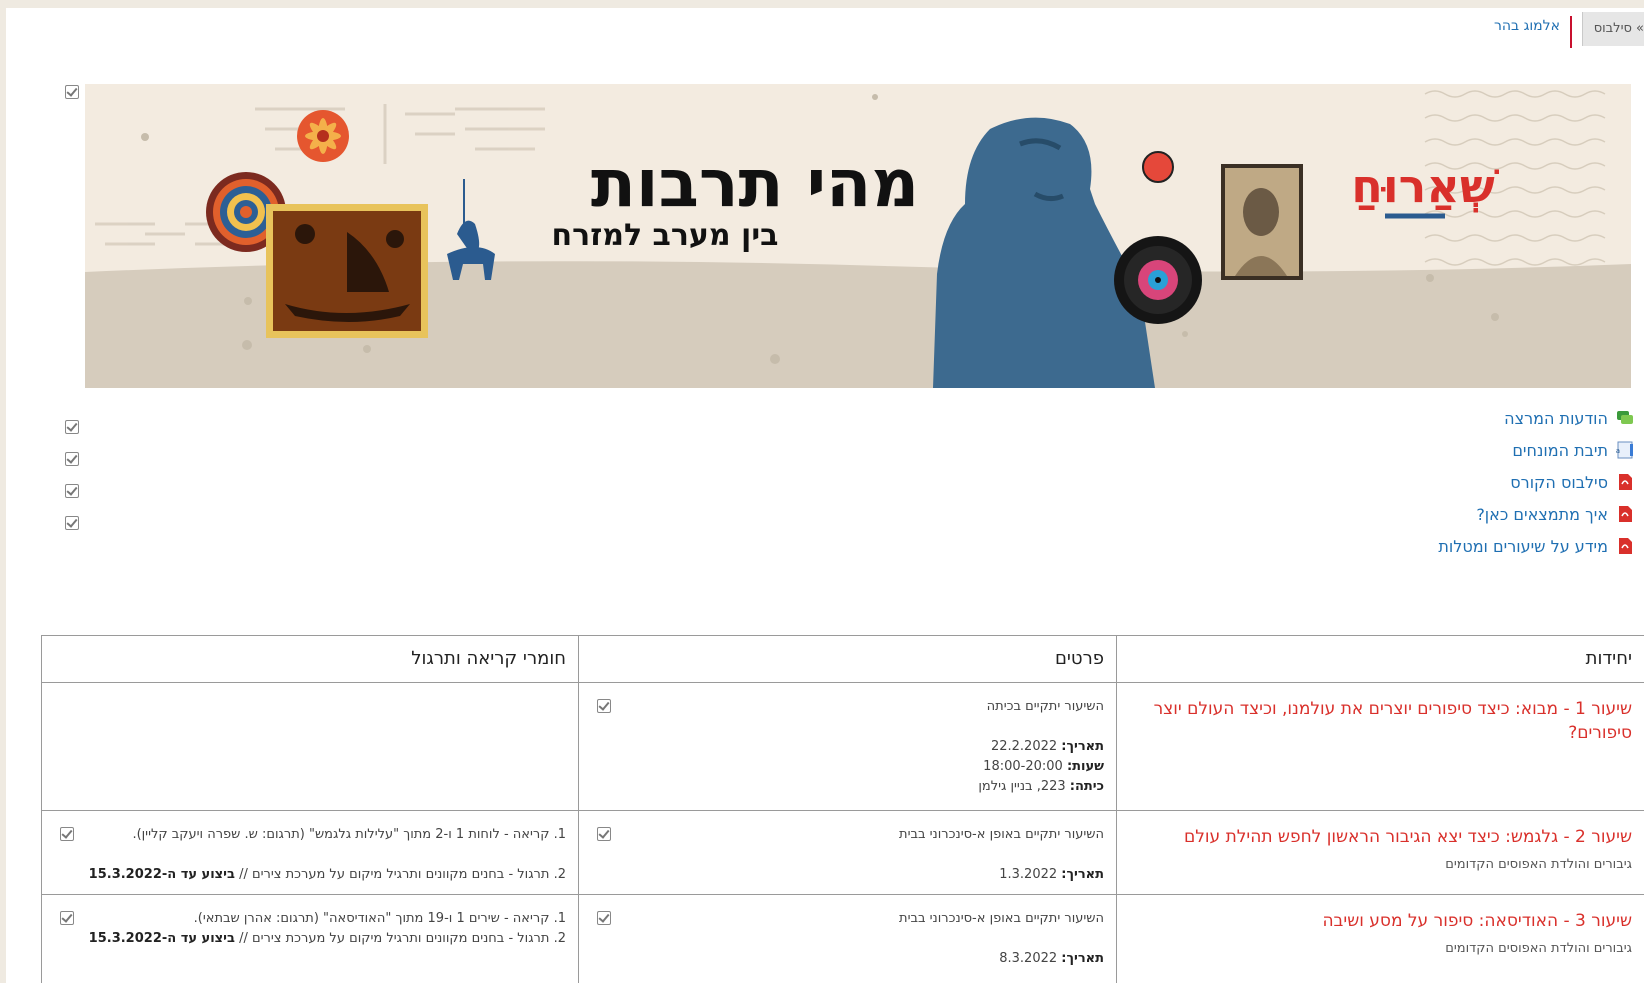 The image size is (1644, 983). What do you see at coordinates (1051, 874) in the screenshot?
I see `details-date: תאריך: 1.3.2022` at bounding box center [1051, 874].